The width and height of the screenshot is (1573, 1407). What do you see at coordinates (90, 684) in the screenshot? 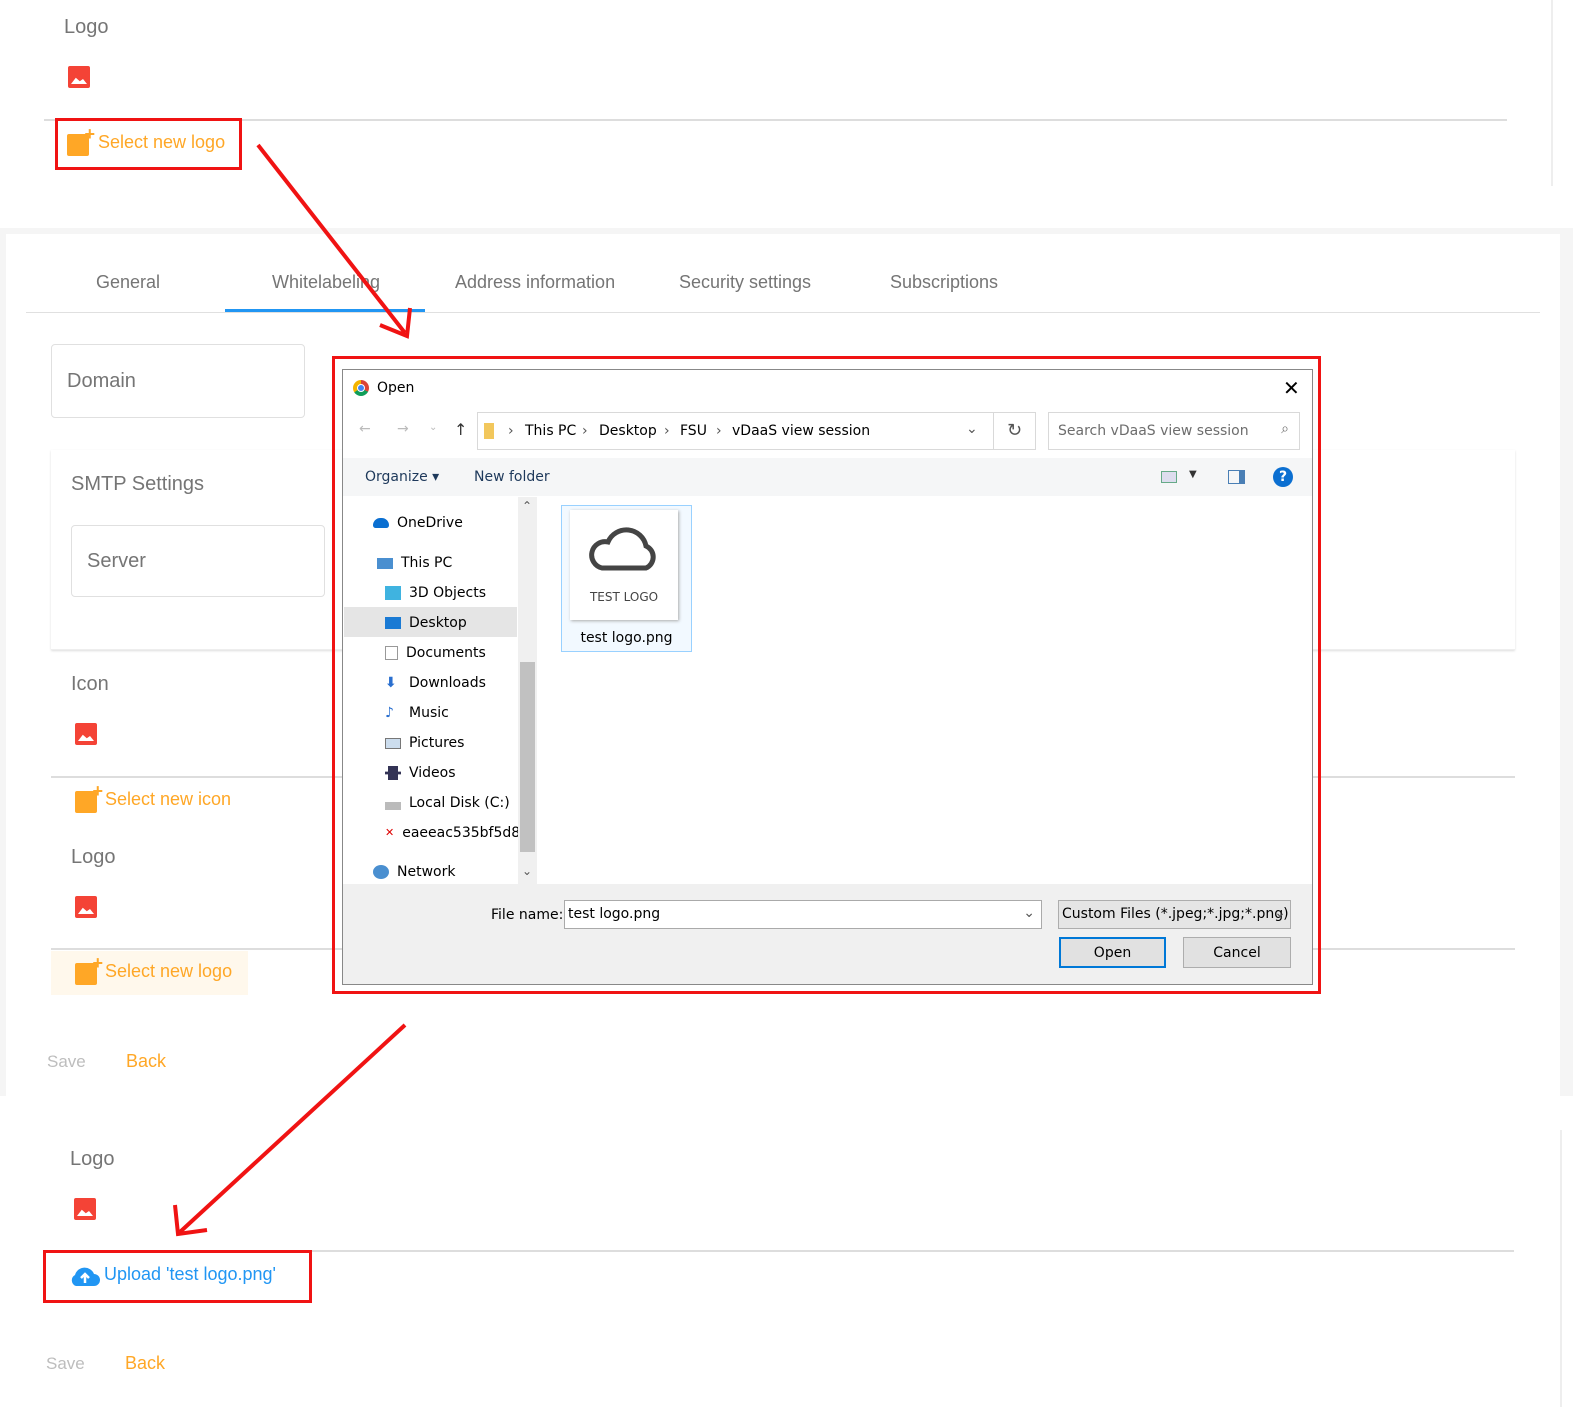
I see `icon-label: Icon` at bounding box center [90, 684].